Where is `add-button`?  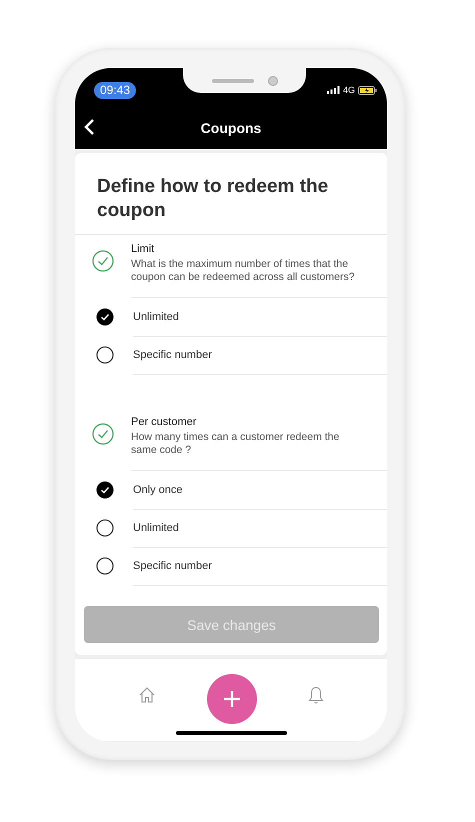 add-button is located at coordinates (232, 699).